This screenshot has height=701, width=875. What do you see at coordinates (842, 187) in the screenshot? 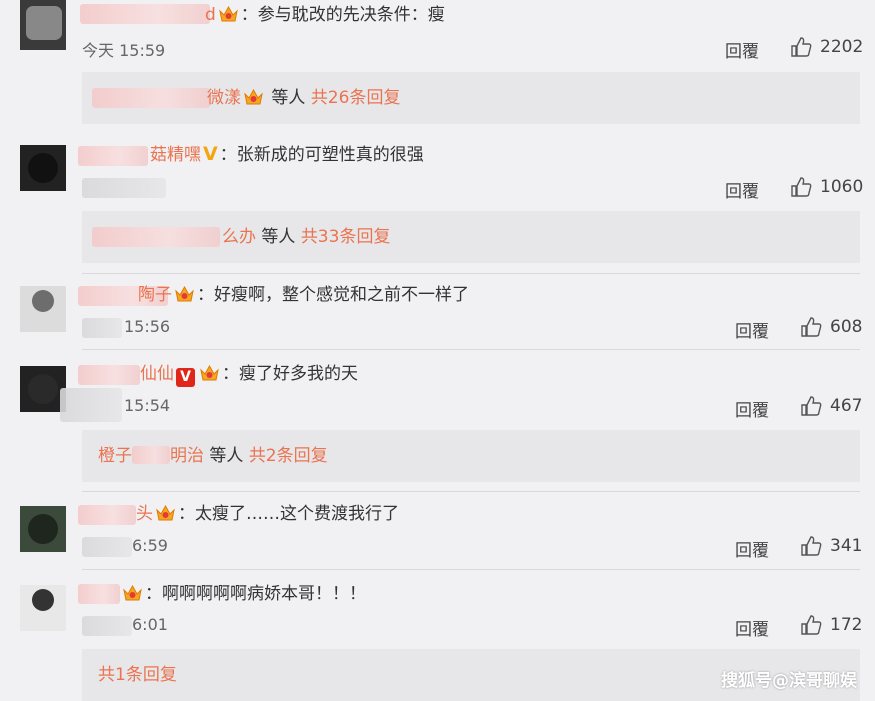
I see `like-count: 1060` at bounding box center [842, 187].